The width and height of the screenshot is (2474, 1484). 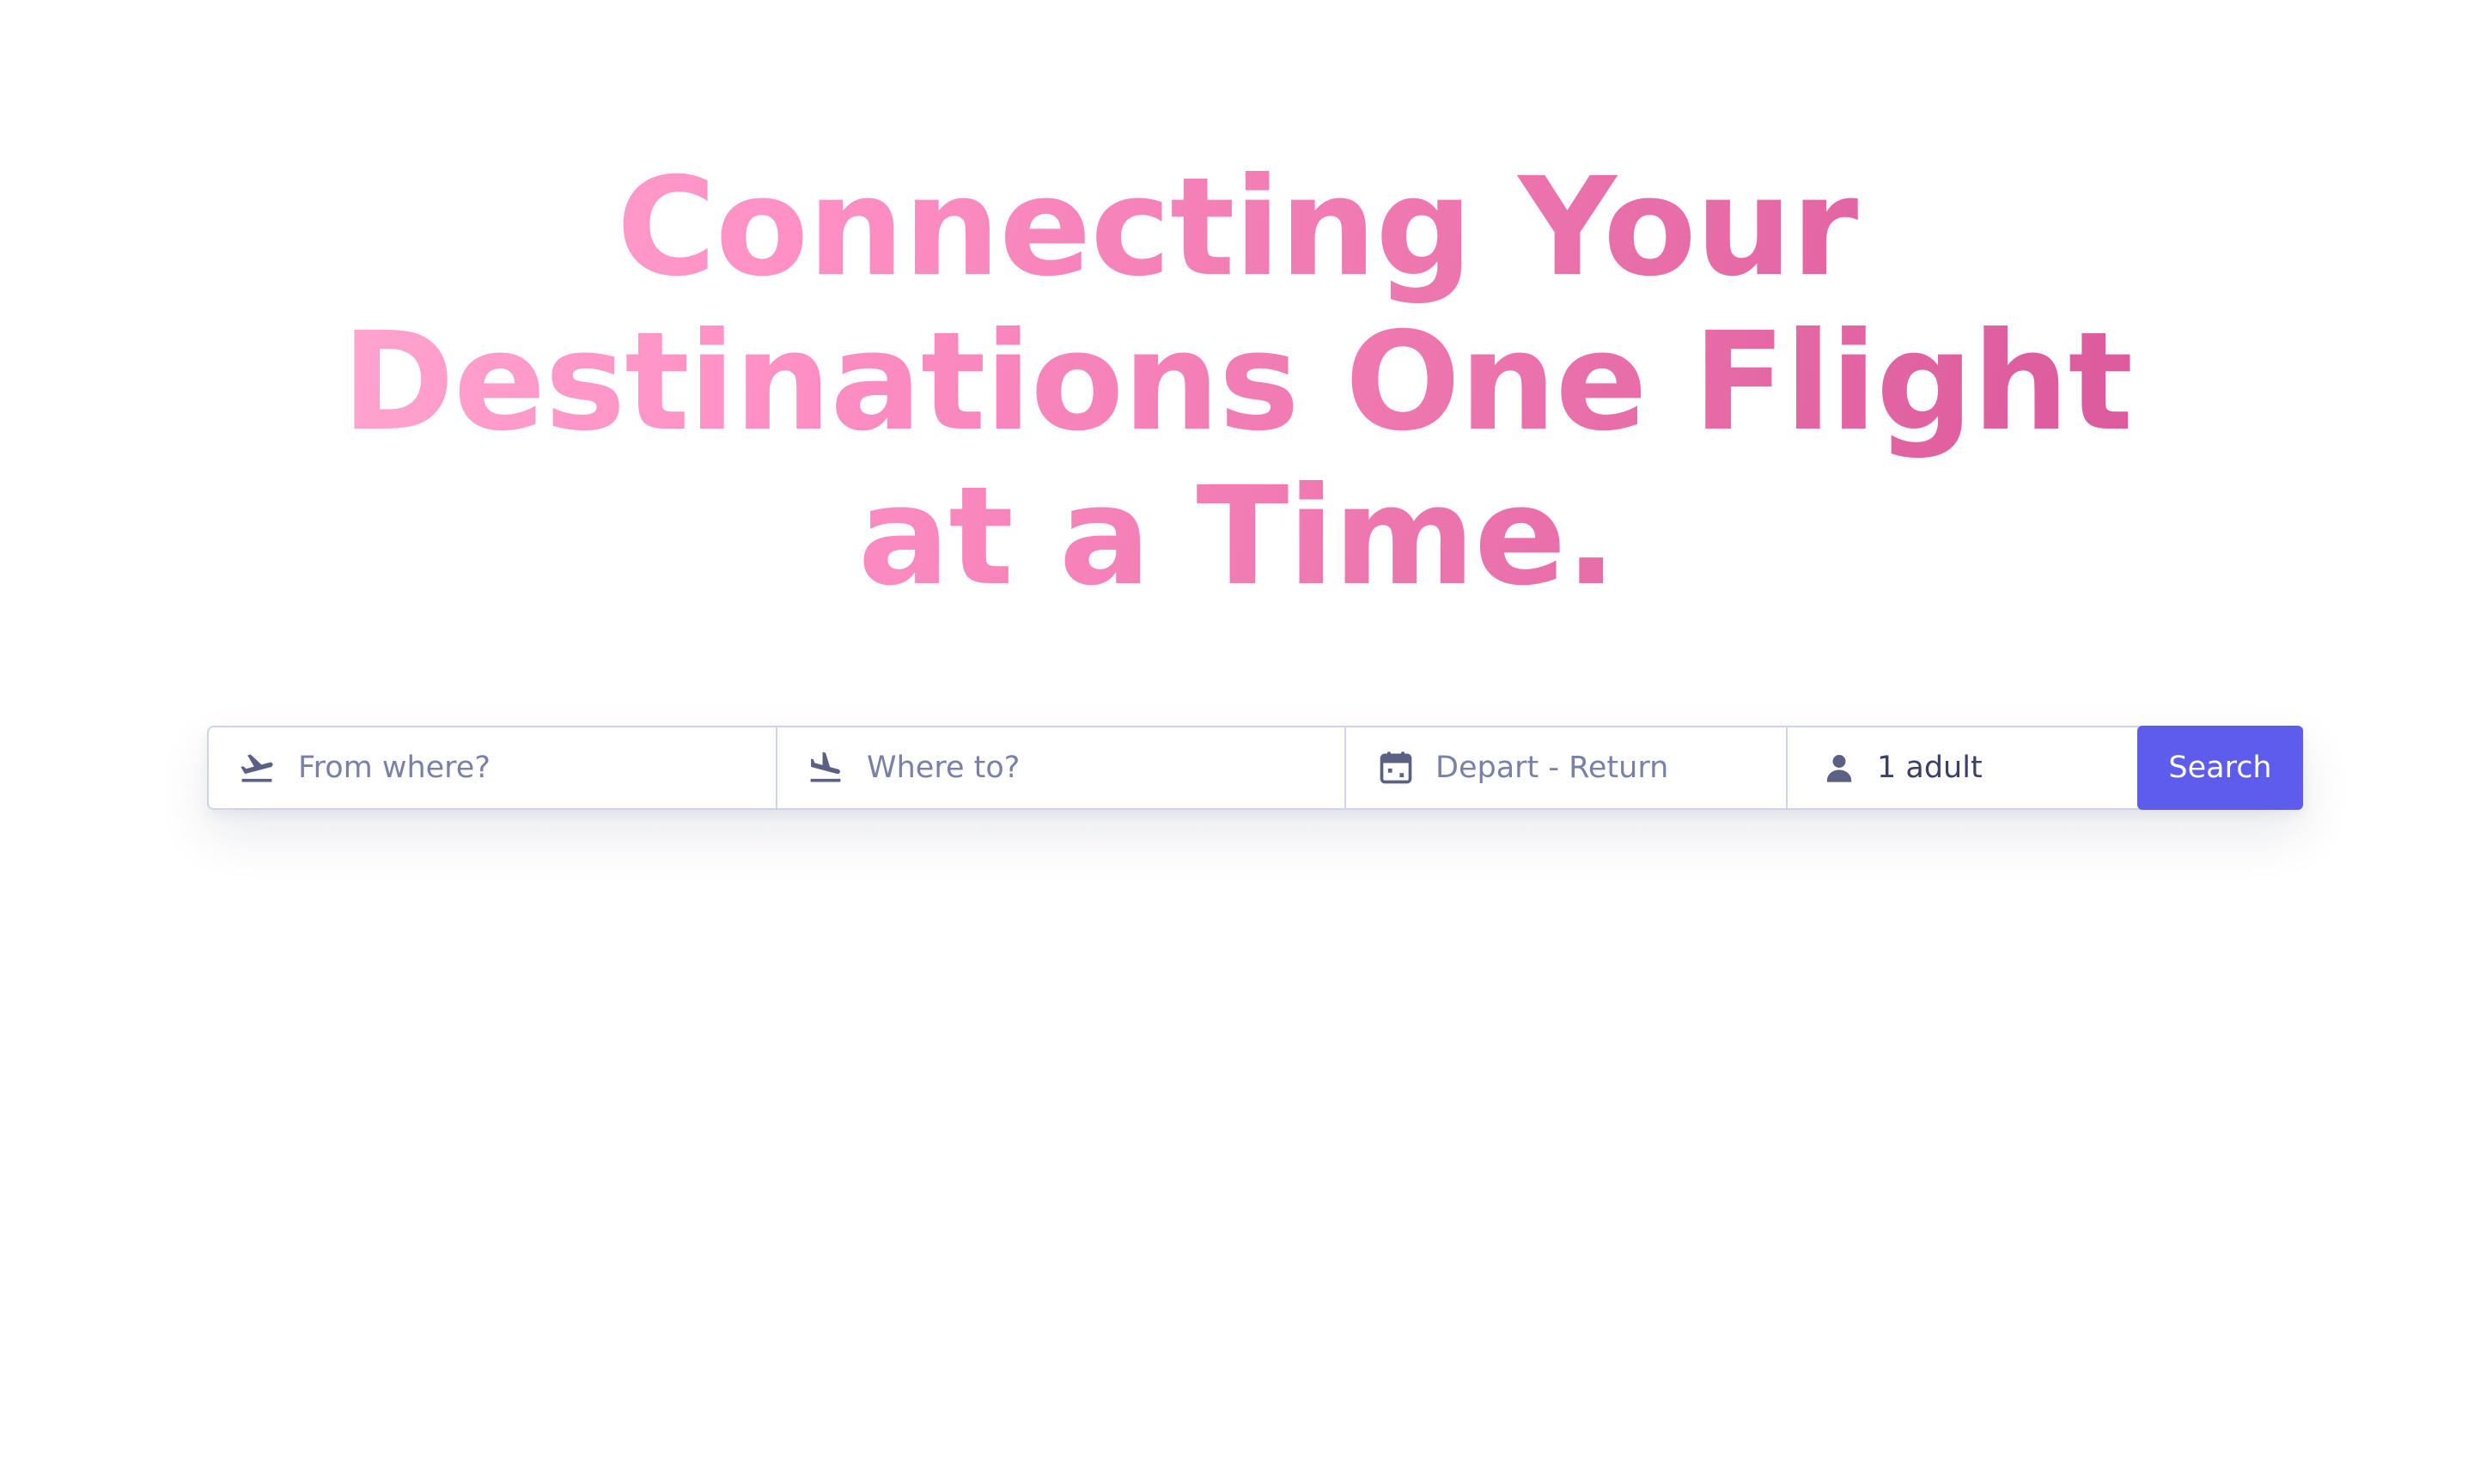 I want to click on travellers-input, so click(x=2000, y=768).